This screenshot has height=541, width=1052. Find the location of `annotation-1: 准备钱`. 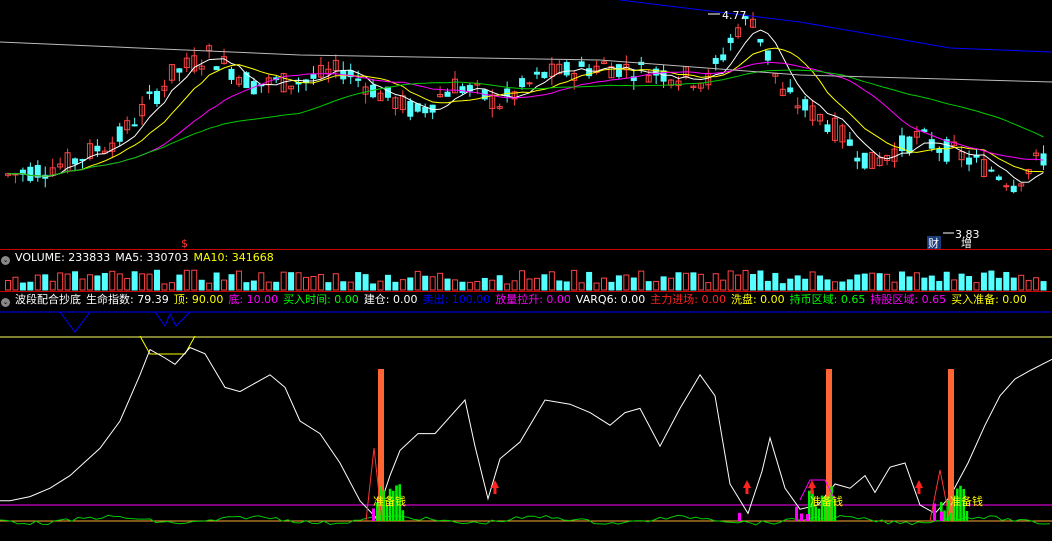

annotation-1: 准备钱 is located at coordinates (389, 501).